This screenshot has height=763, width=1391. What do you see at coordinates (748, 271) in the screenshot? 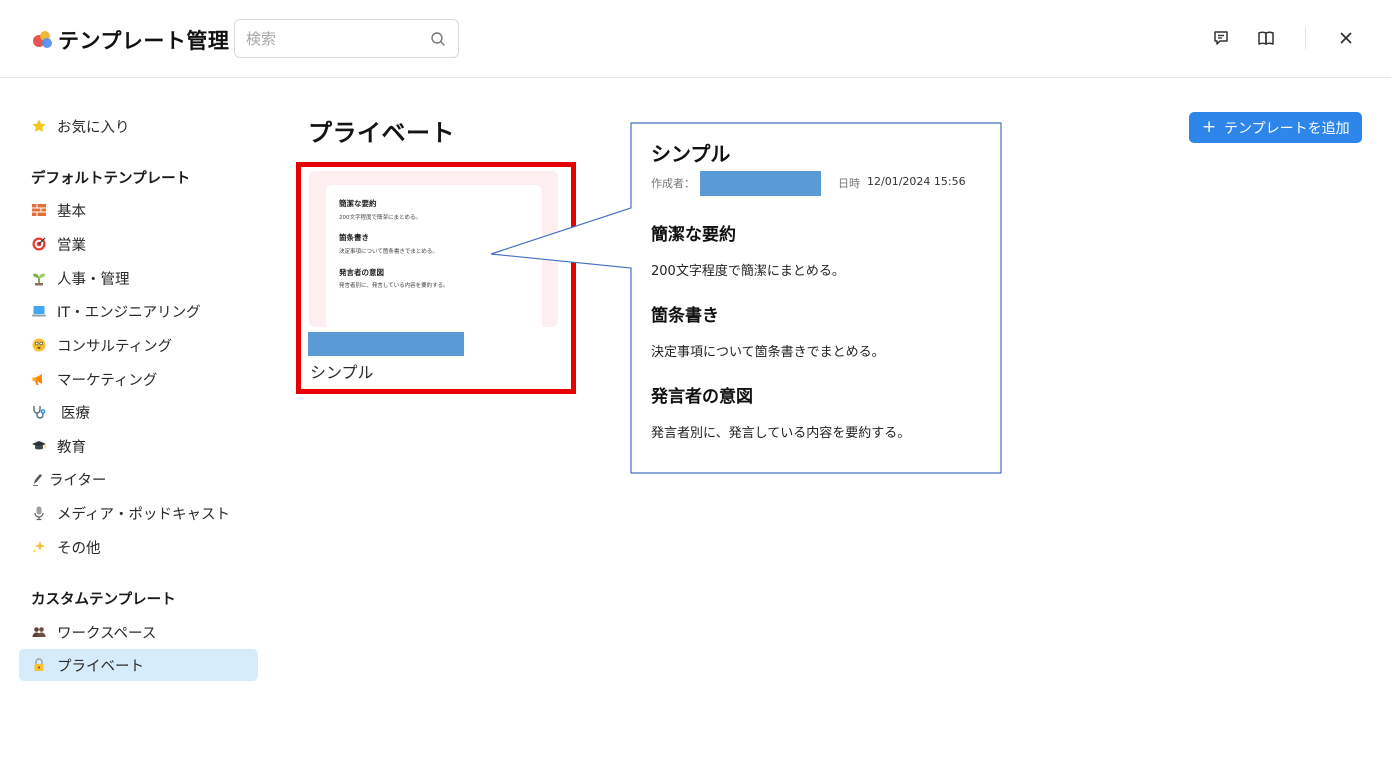
I see `preview-section-text: 200文字程度で簡潔にまとめる。` at bounding box center [748, 271].